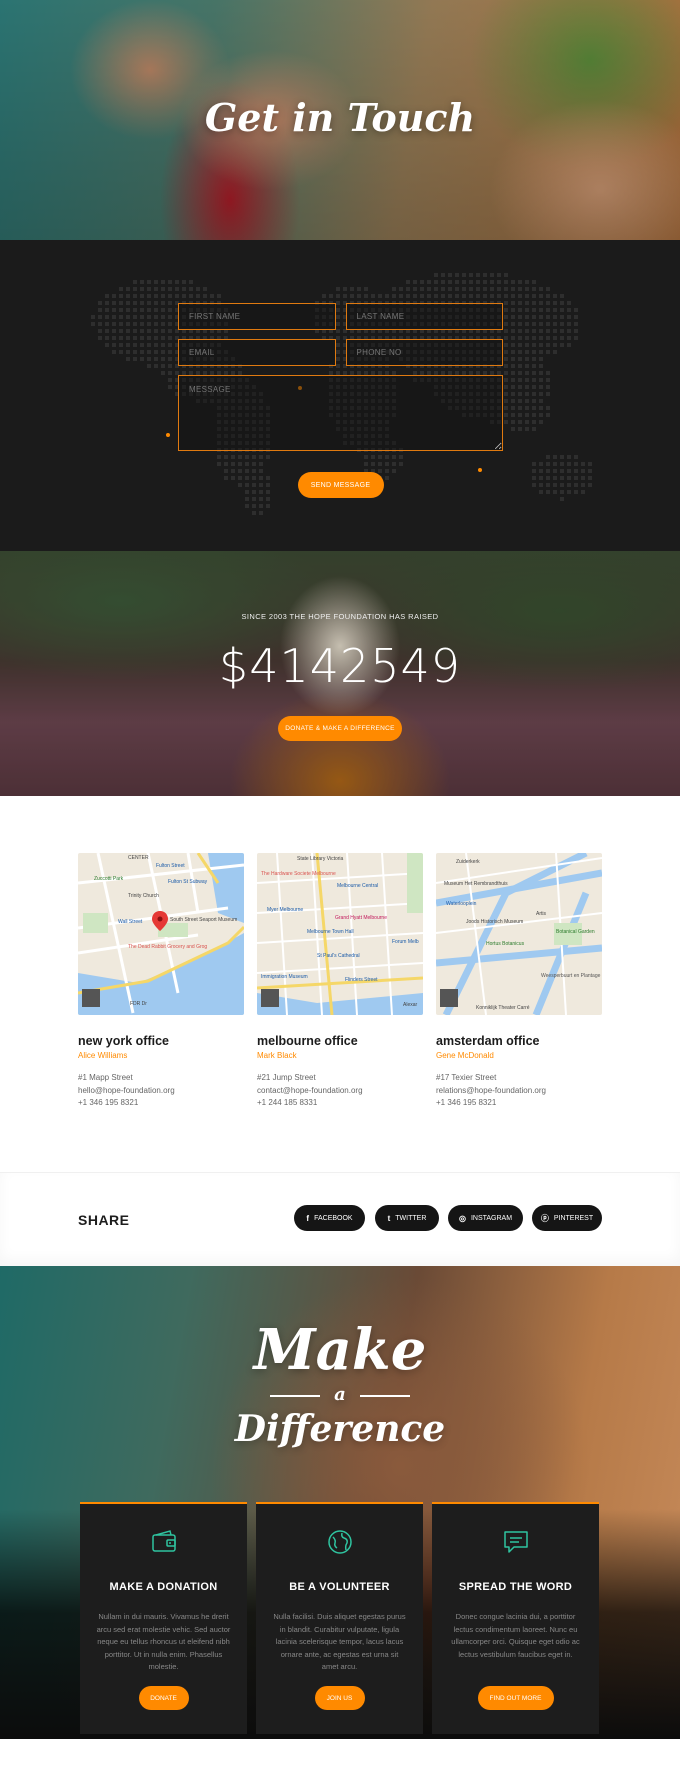  I want to click on map-label: Hortus Botanicus, so click(505, 944).